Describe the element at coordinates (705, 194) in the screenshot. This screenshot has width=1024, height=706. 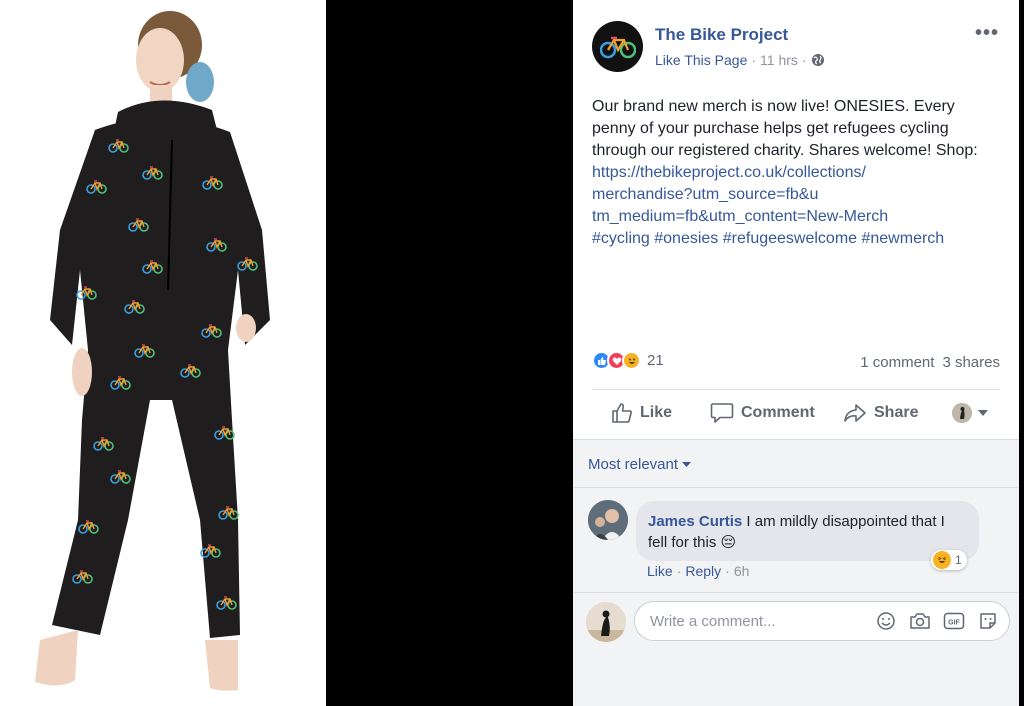
I see `shop-link-cont: merchandise?utm_source=fb&u` at that location.